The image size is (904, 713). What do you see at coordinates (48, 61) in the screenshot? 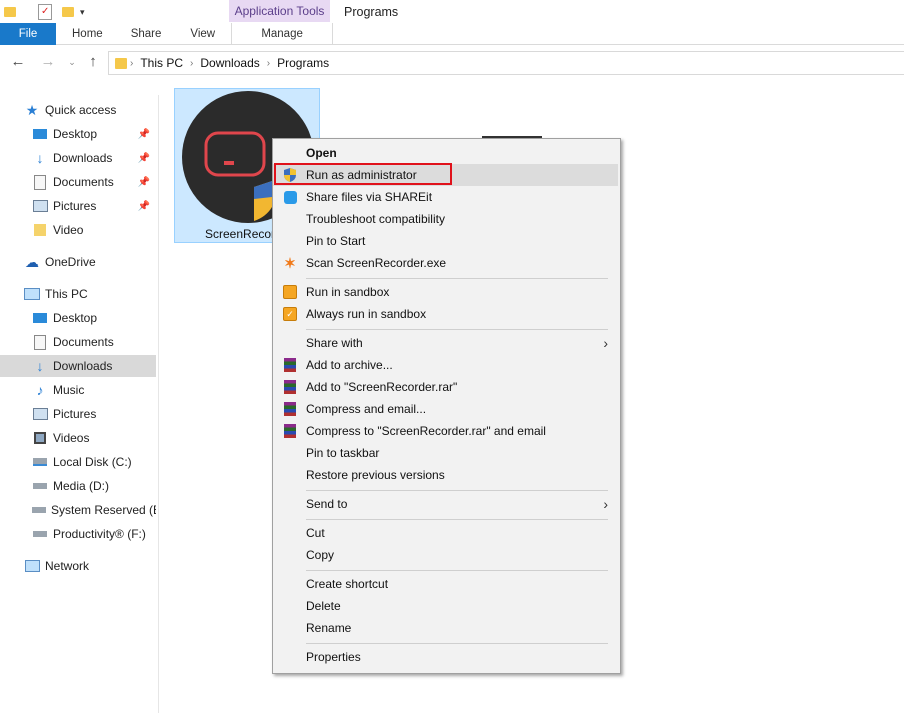
I see `forward-icon: →` at bounding box center [48, 61].